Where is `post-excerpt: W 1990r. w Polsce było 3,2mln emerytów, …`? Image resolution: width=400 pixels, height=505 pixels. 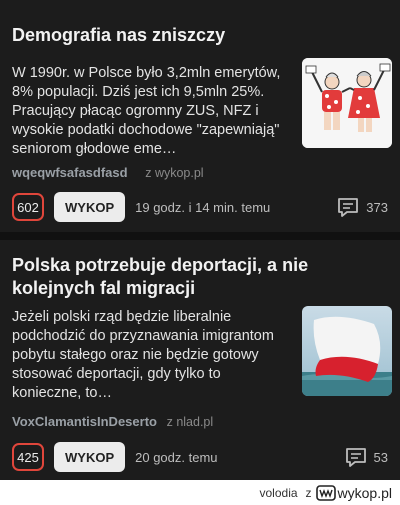 post-excerpt: W 1990r. w Polsce było 3,2mln emerytów, … is located at coordinates (152, 111).